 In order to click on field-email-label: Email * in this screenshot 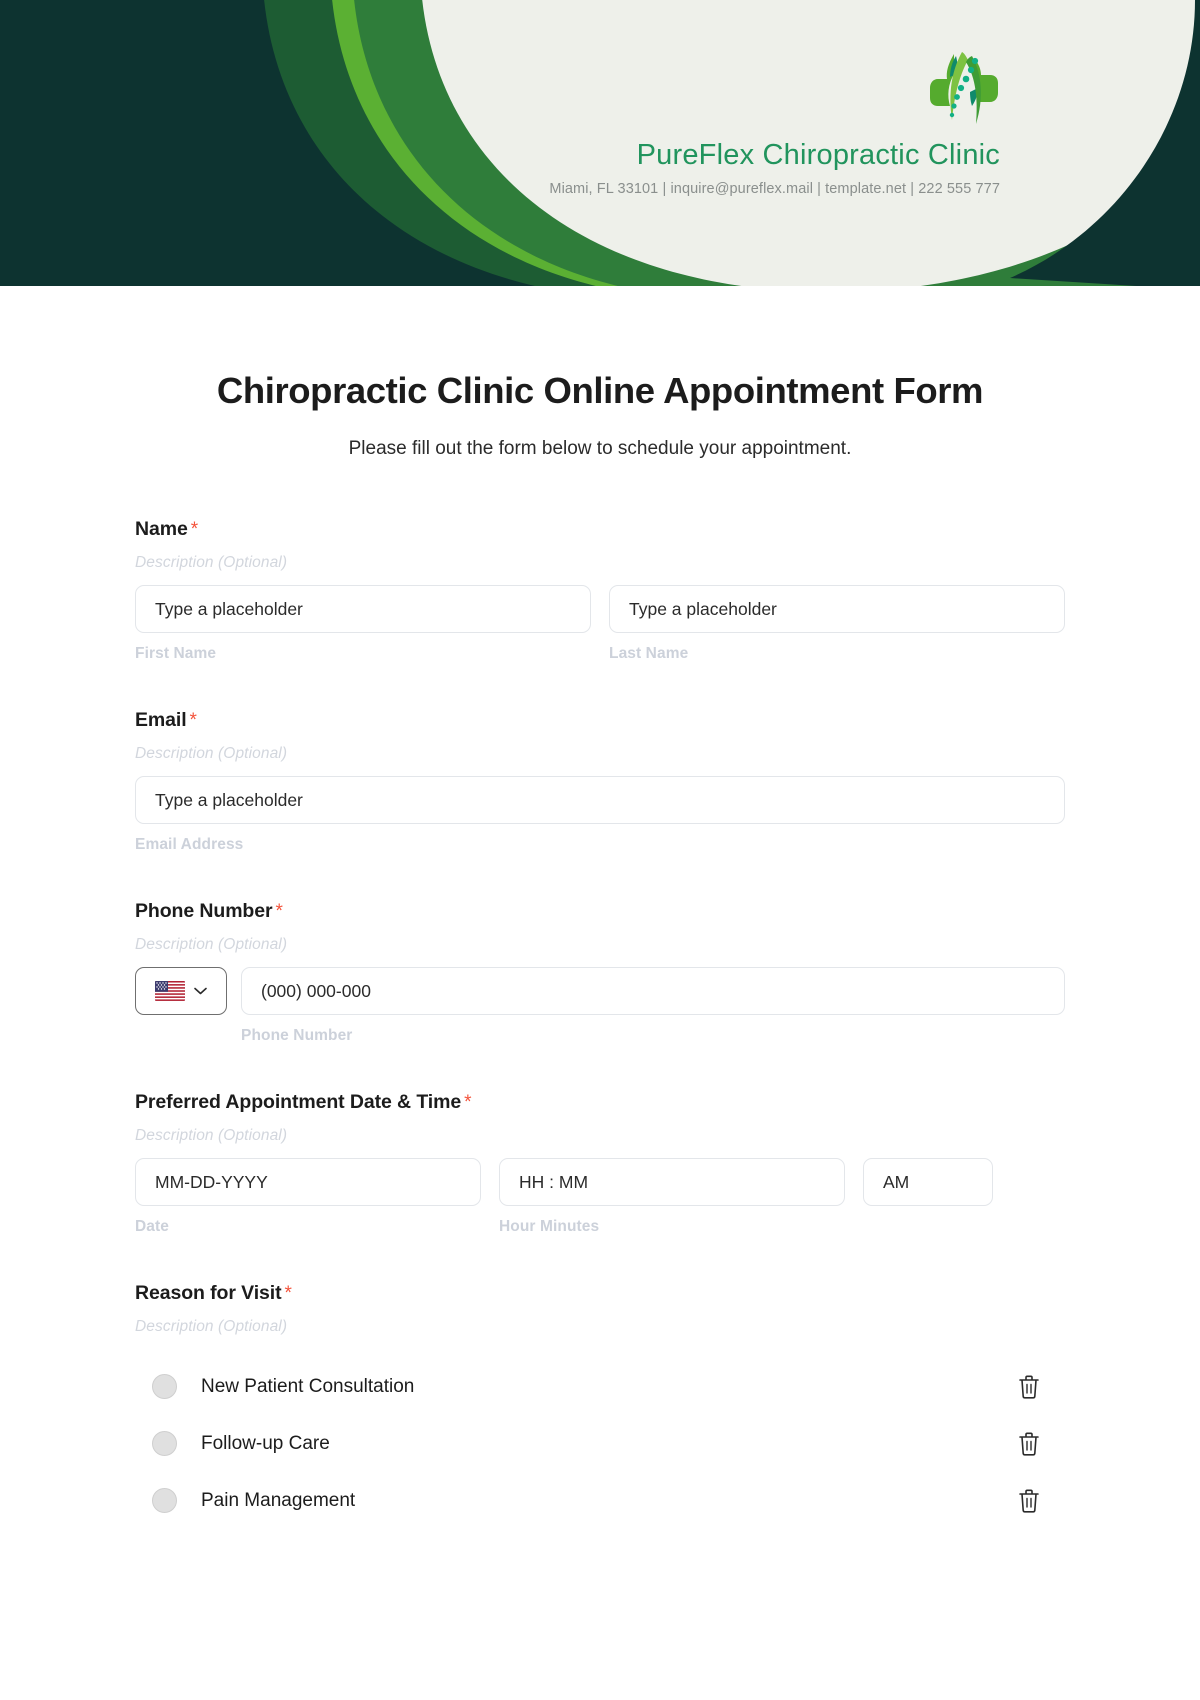, I will do `click(600, 720)`.